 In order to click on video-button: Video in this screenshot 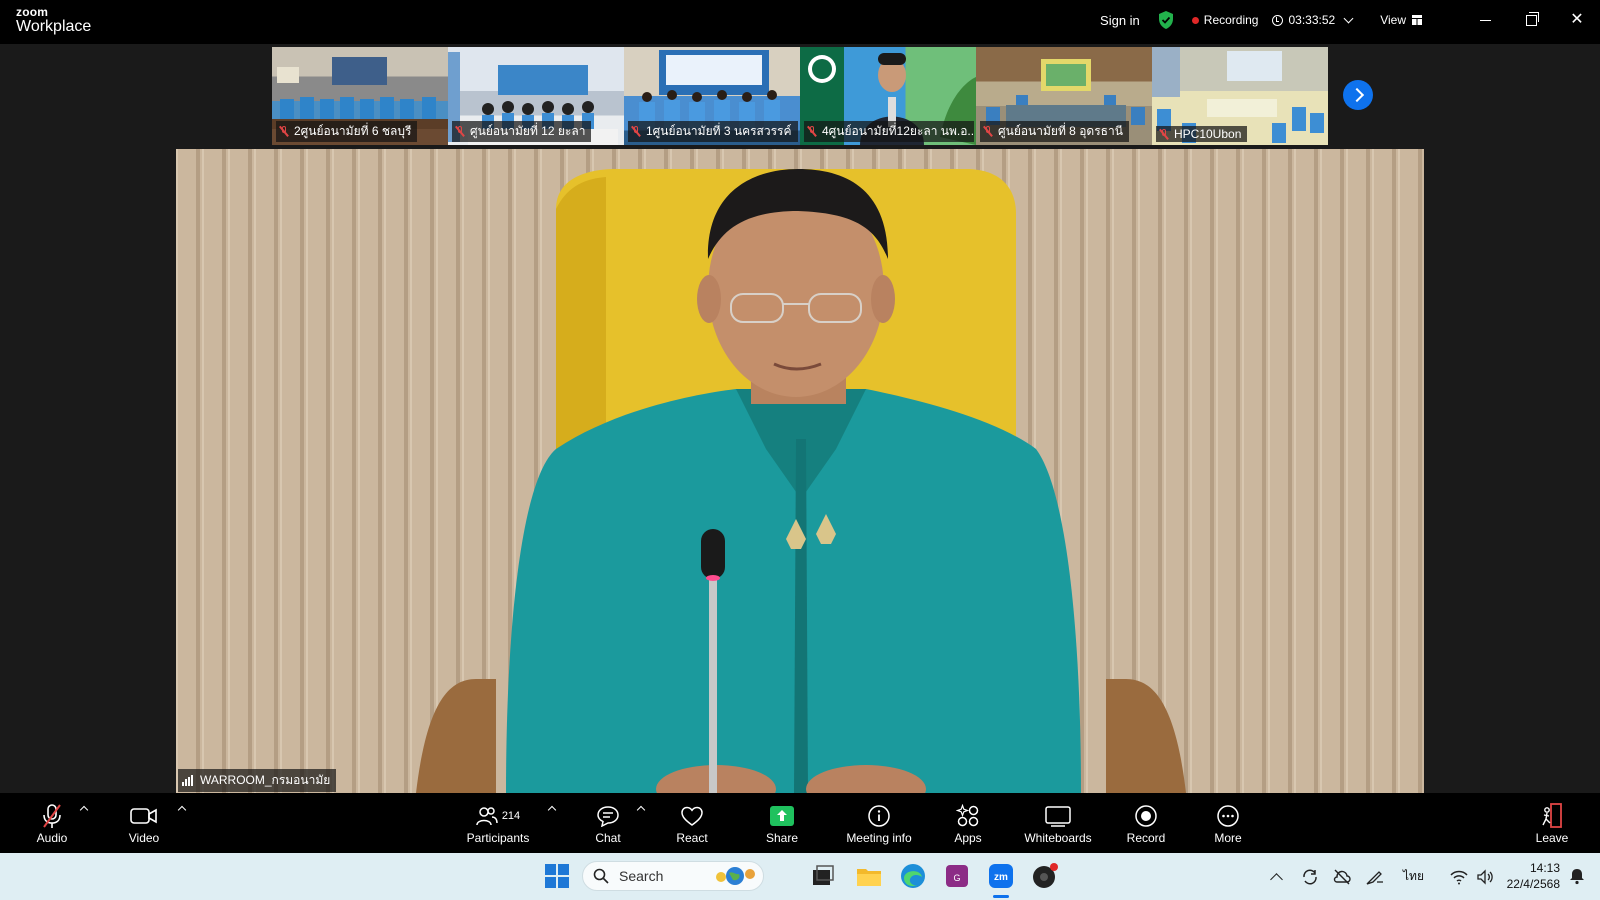, I will do `click(144, 823)`.